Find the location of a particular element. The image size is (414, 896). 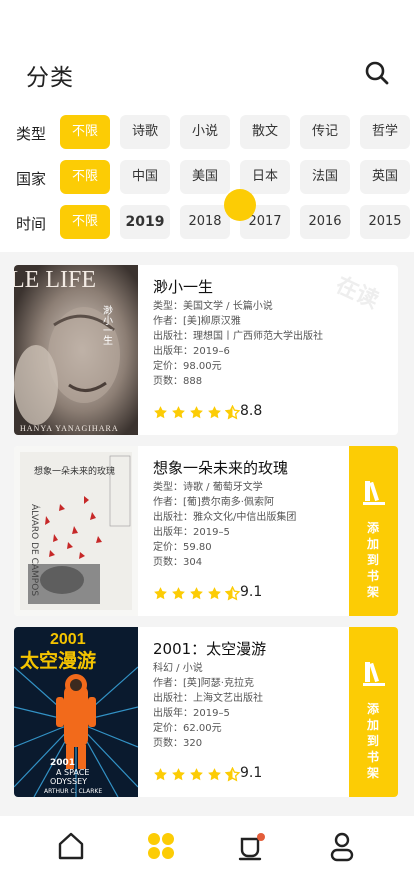

nav-home is located at coordinates (71, 846).